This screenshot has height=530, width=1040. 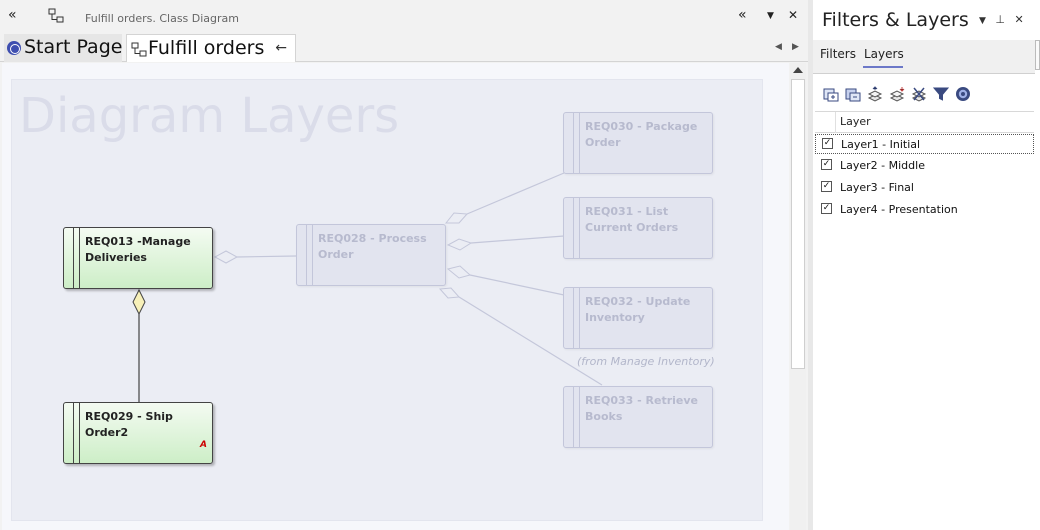 I want to click on element-req029: REQ029 - Ship Order2 A, so click(x=138, y=433).